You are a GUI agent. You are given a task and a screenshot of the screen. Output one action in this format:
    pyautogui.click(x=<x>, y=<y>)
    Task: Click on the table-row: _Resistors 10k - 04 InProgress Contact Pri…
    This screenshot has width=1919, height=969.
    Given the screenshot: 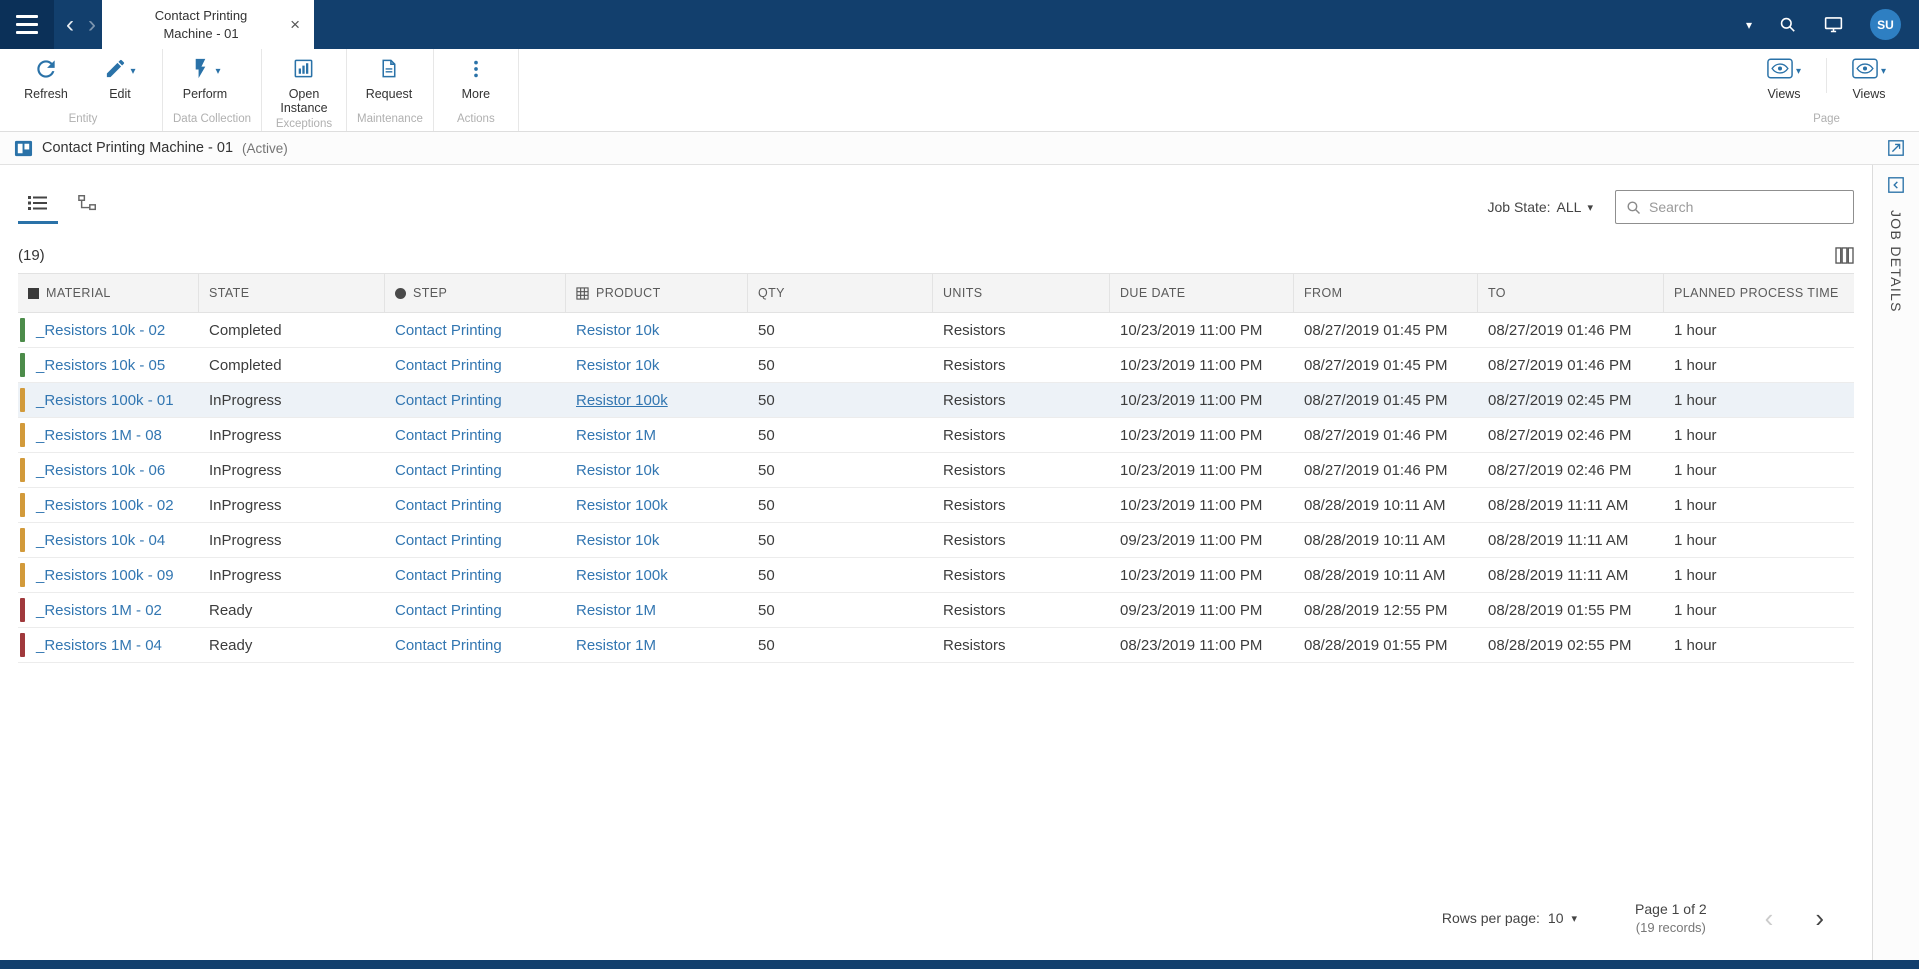 What is the action you would take?
    pyautogui.click(x=936, y=540)
    